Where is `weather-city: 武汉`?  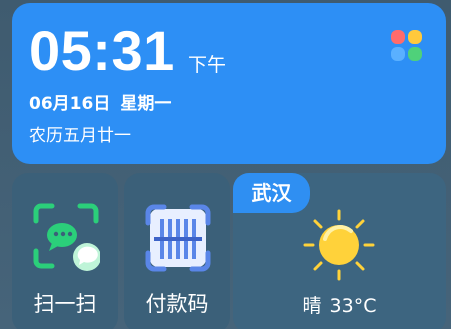 weather-city: 武汉 is located at coordinates (271, 193).